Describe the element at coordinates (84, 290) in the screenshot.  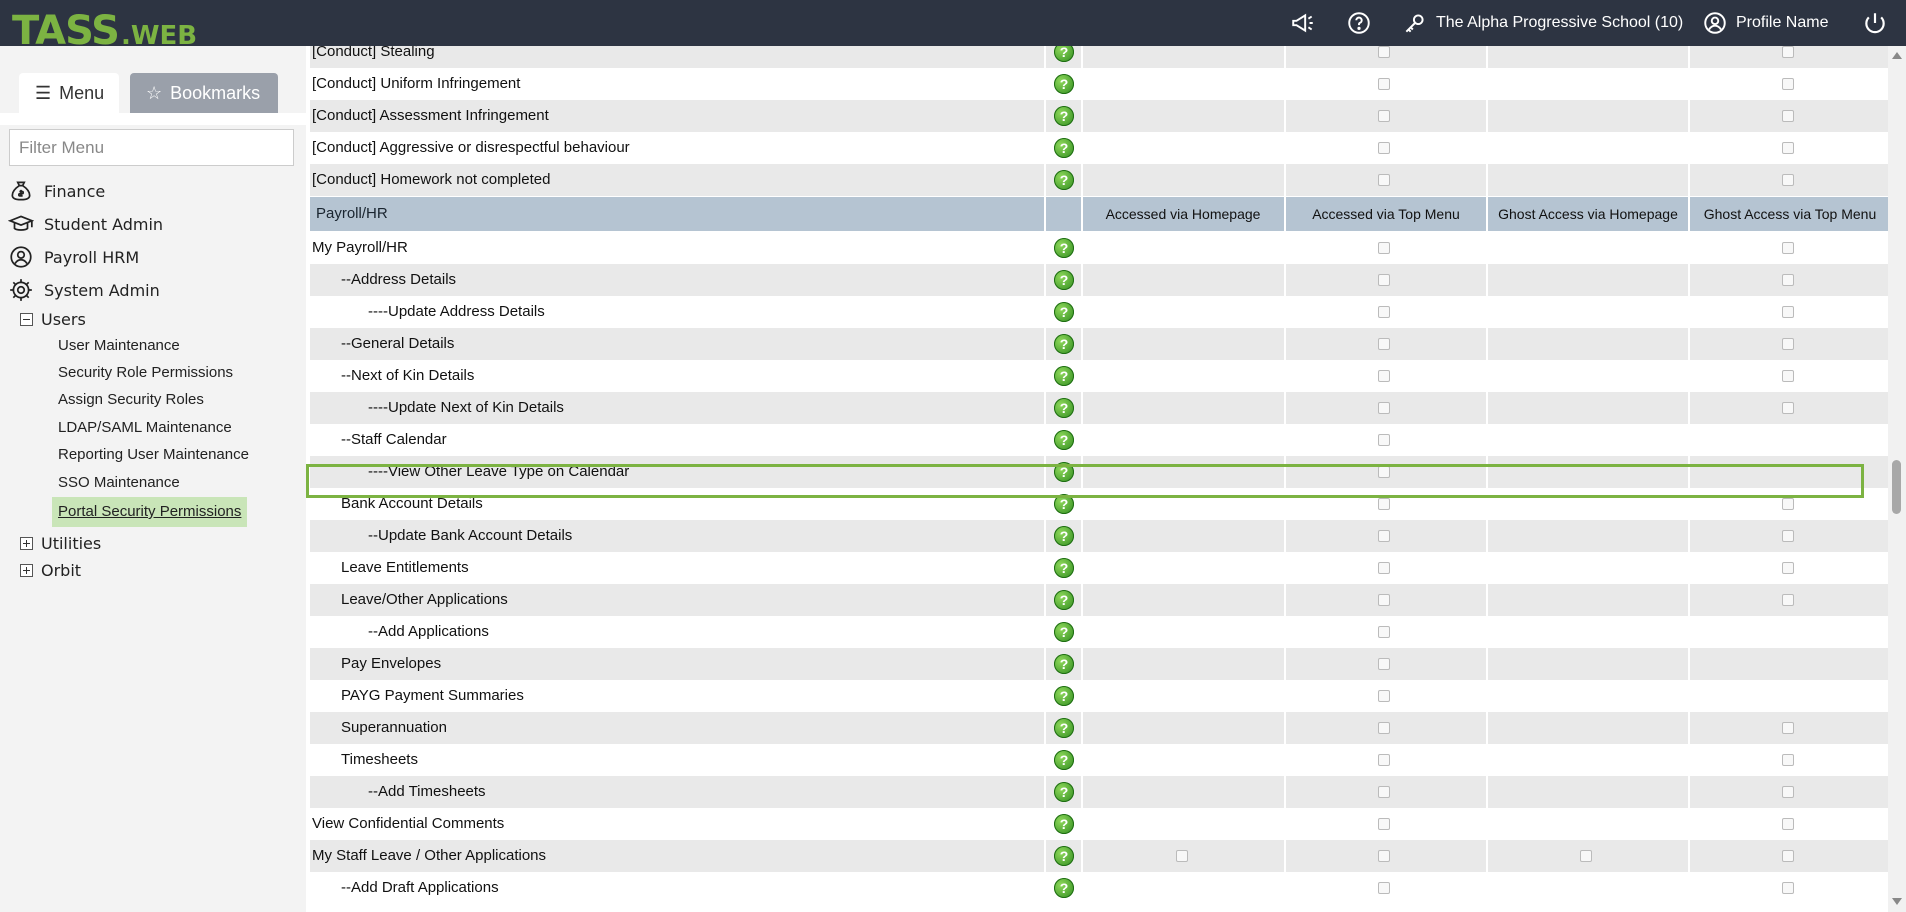
I see `nav-system-admin: System Admin` at that location.